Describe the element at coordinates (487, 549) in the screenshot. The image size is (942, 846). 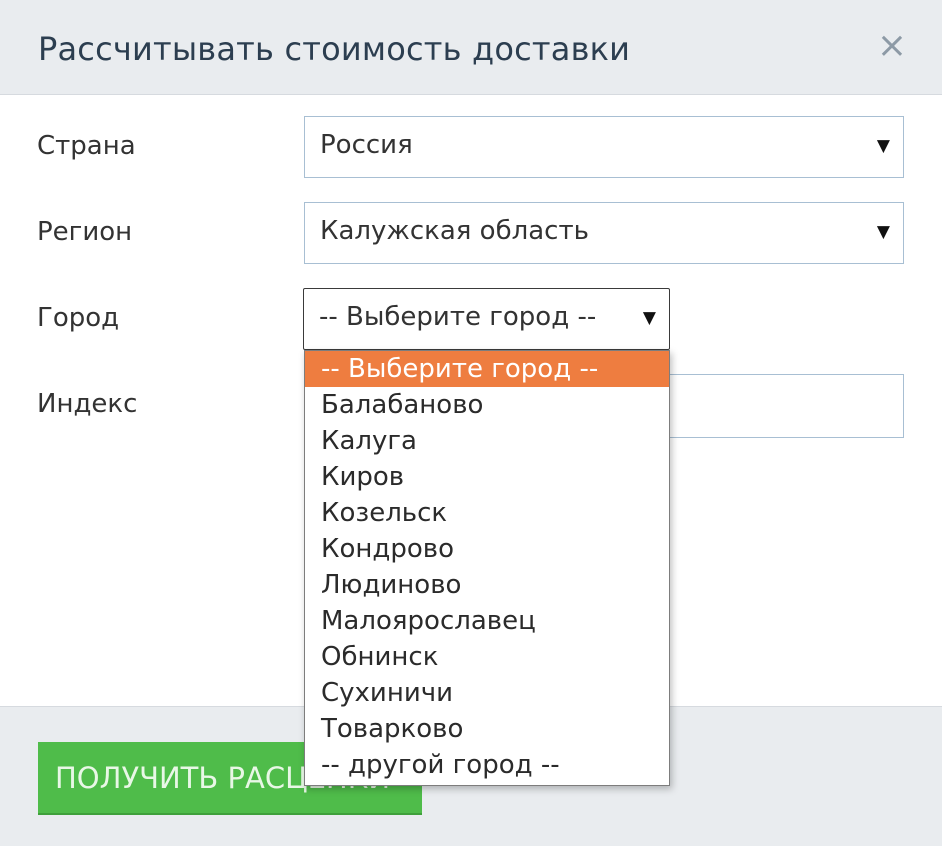
I see `city-option: Кондрово` at that location.